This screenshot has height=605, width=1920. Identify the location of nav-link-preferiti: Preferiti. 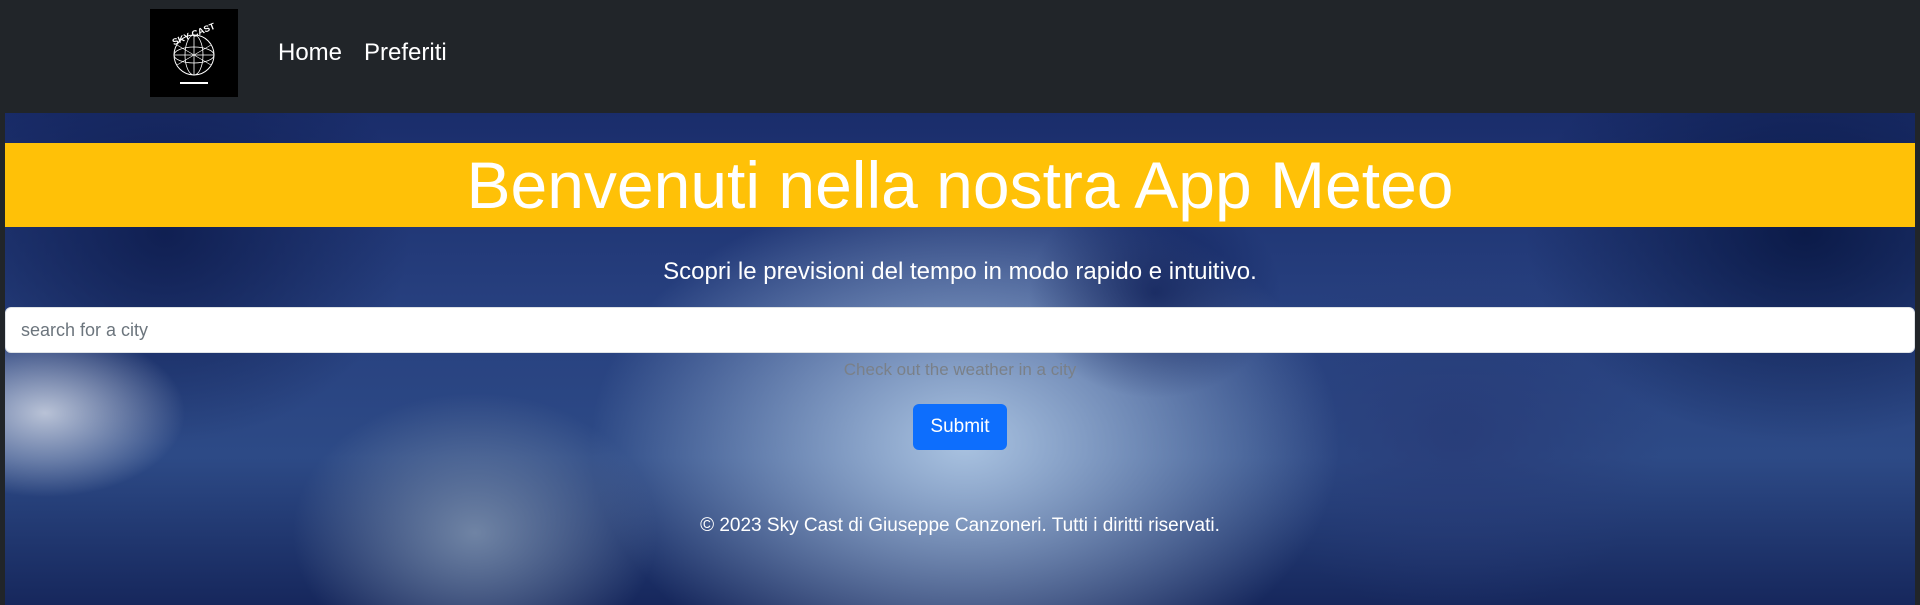
(405, 53).